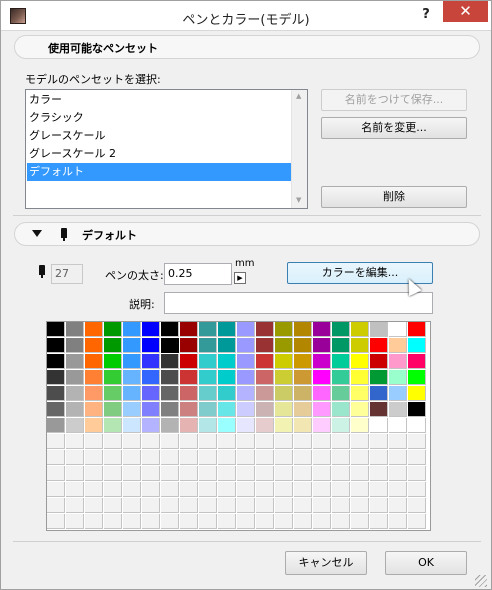 The width and height of the screenshot is (492, 590). Describe the element at coordinates (240, 278) in the screenshot. I see `thickness-step-arrow-icon: ▶` at that location.